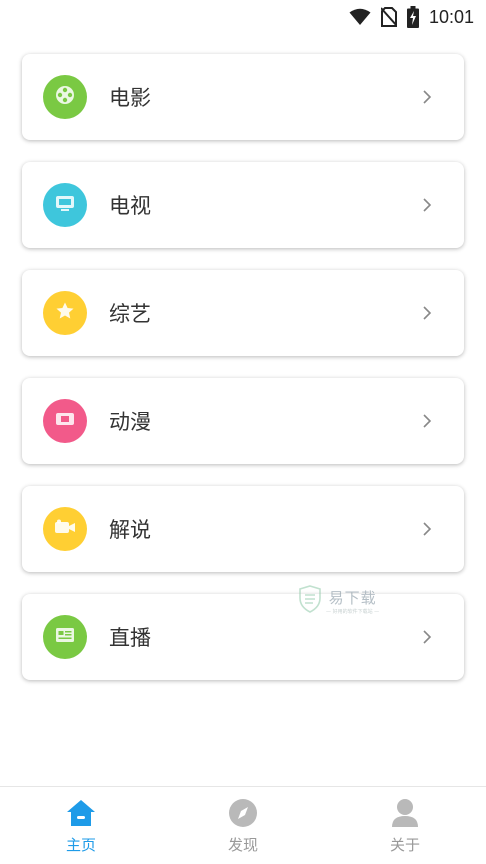 This screenshot has height=864, width=486. What do you see at coordinates (242, 845) in the screenshot?
I see `tab-label: 发现` at bounding box center [242, 845].